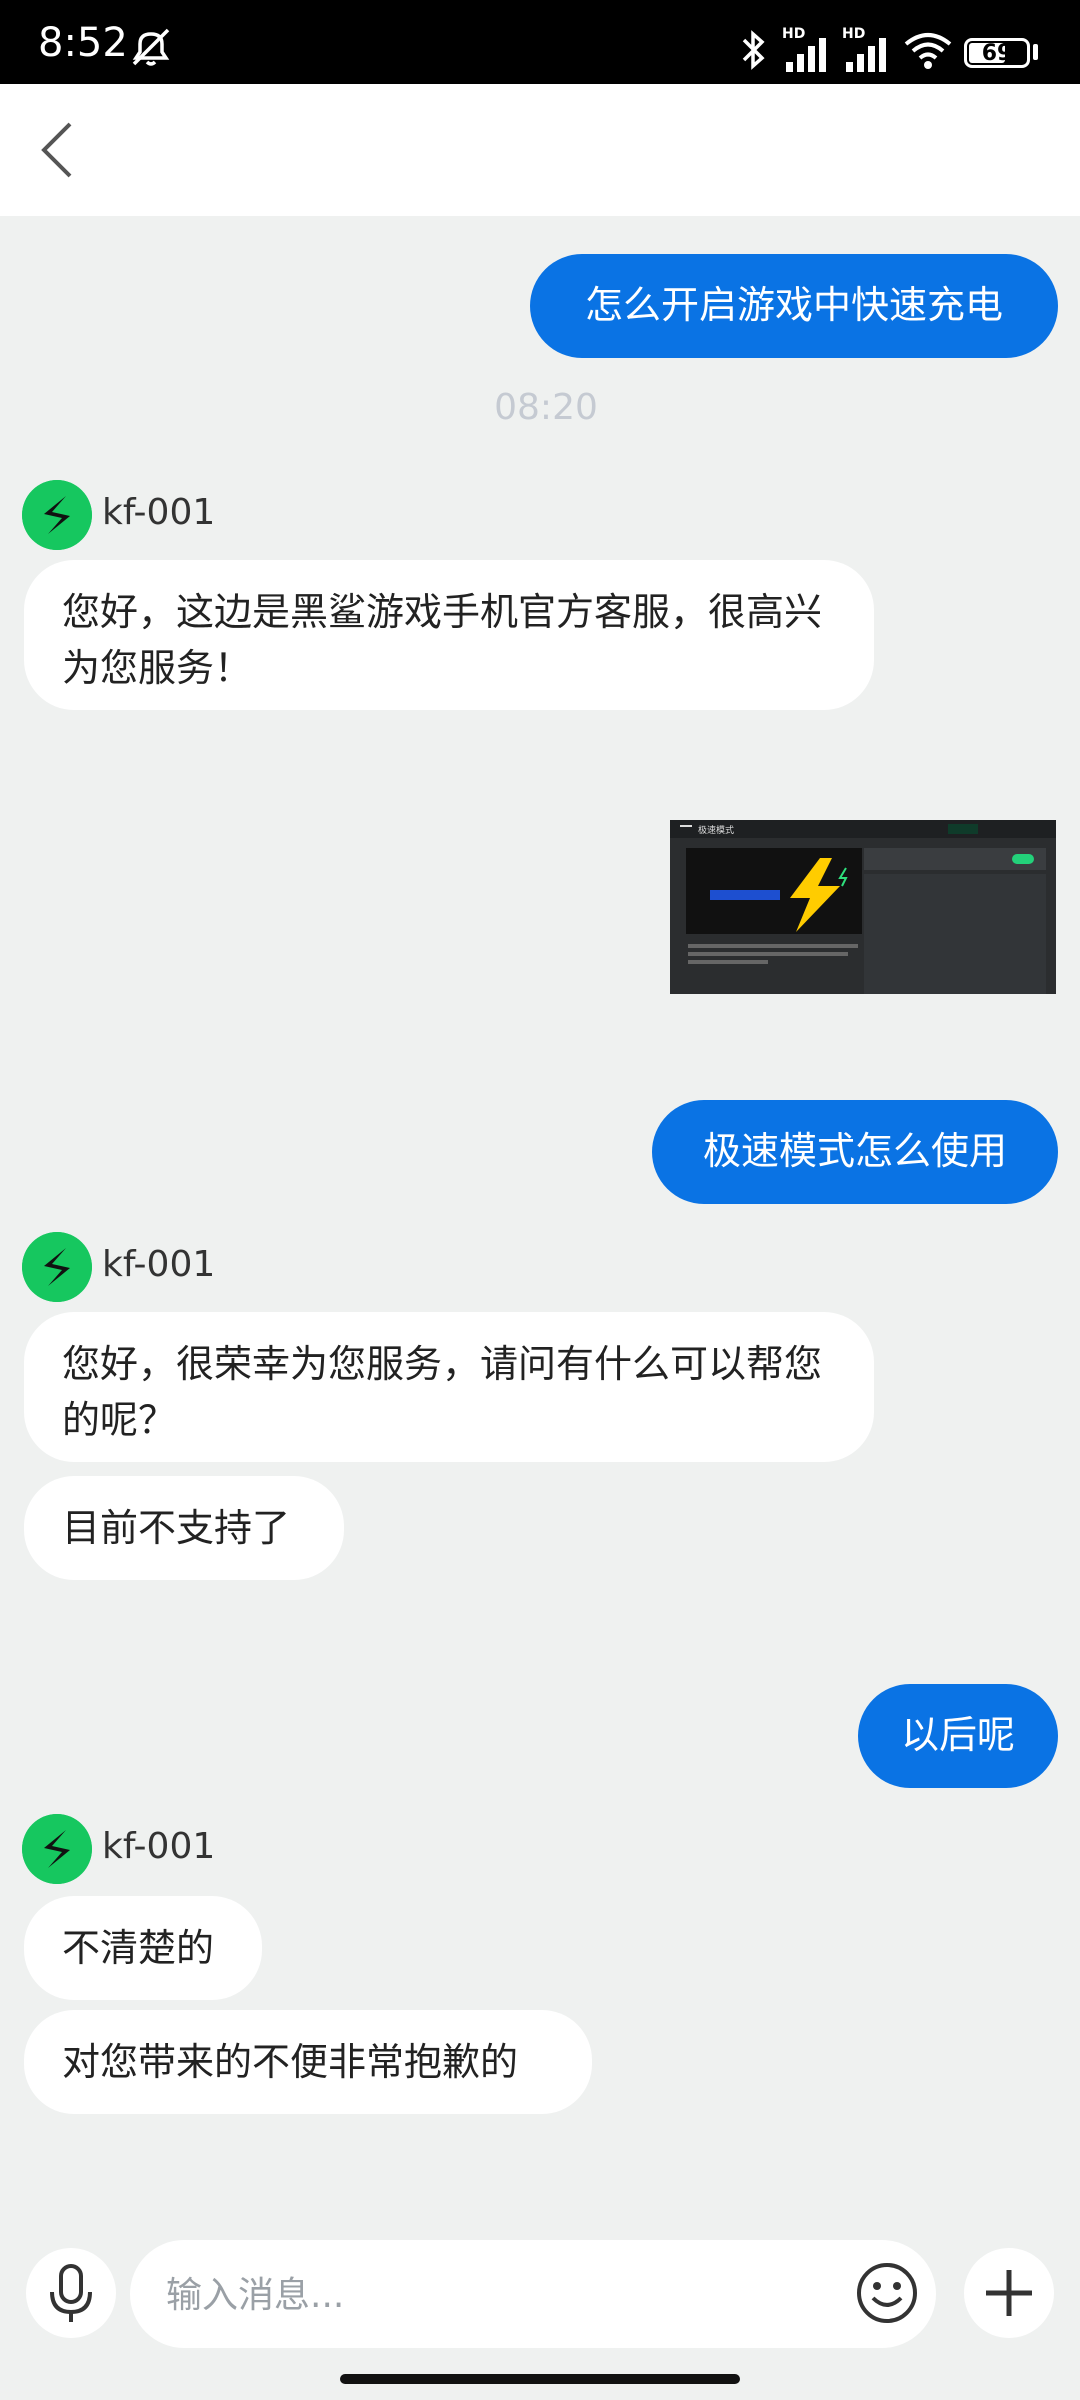  Describe the element at coordinates (151, 47) in the screenshot. I see `mute-icon` at that location.